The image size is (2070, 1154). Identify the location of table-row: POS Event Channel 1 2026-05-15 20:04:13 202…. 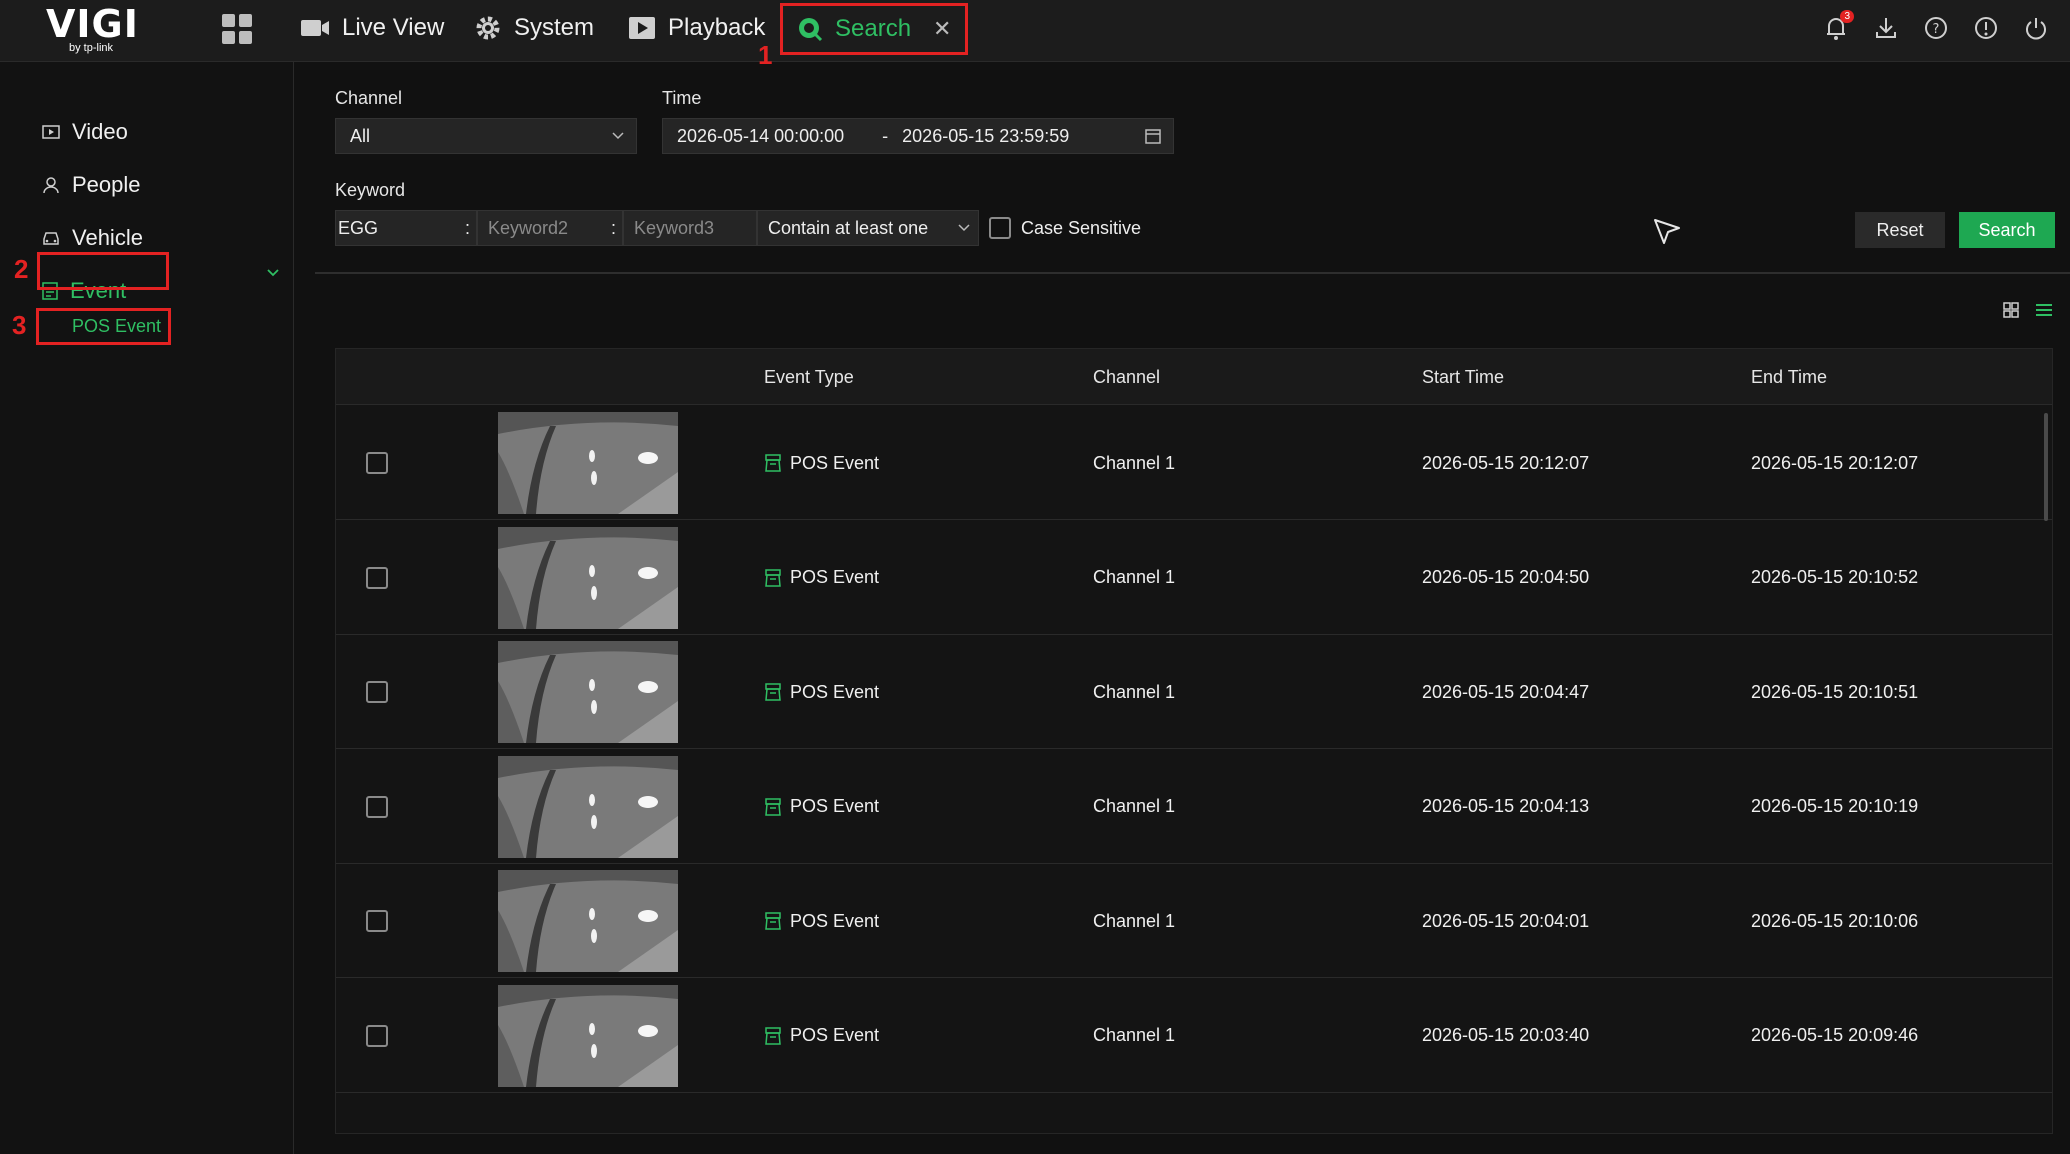
(1194, 807).